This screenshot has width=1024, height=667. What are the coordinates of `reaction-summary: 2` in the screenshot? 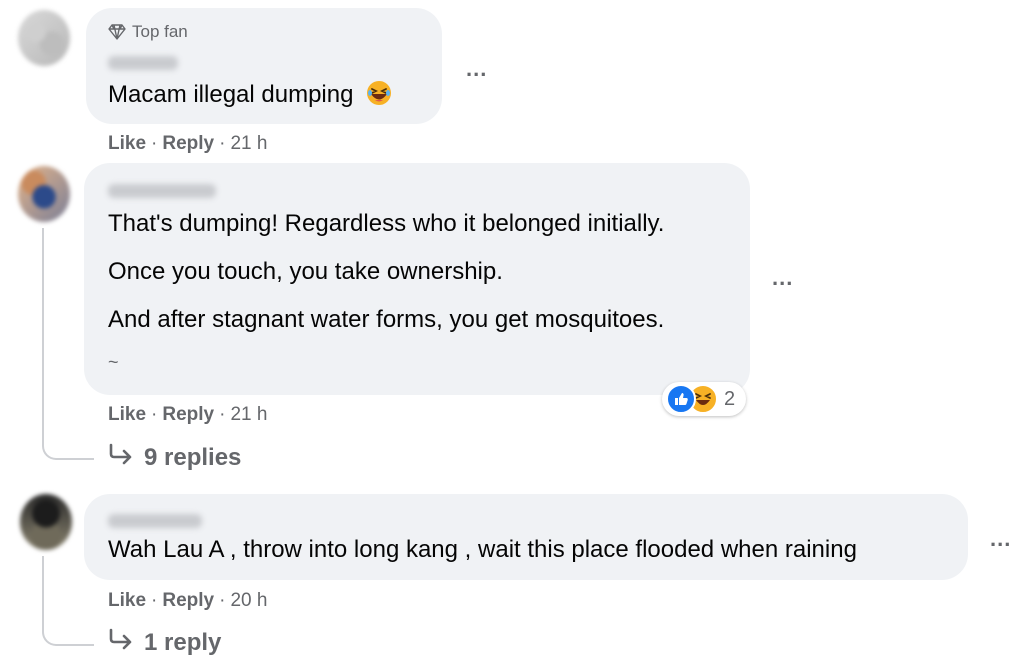 It's located at (704, 399).